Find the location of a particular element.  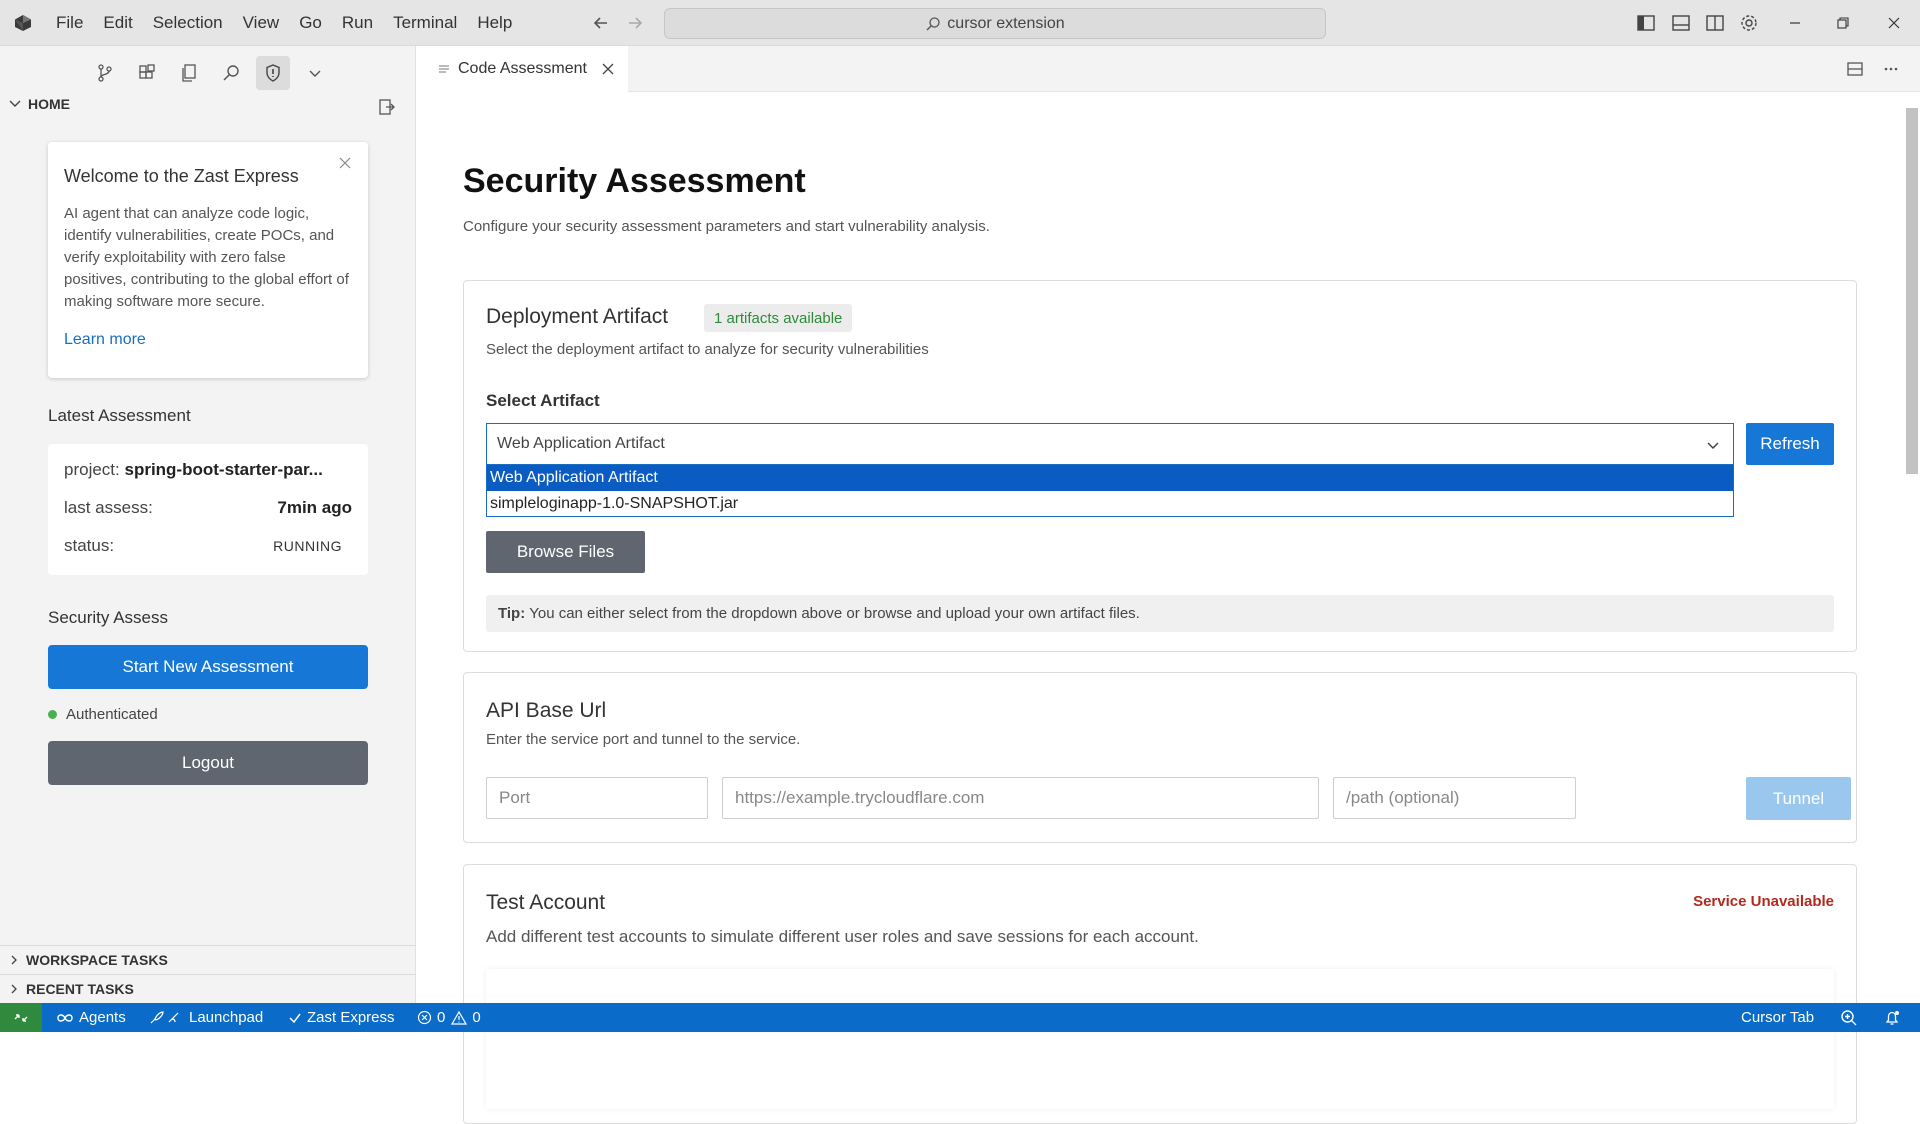

zoom-status-item is located at coordinates (1851, 1017).